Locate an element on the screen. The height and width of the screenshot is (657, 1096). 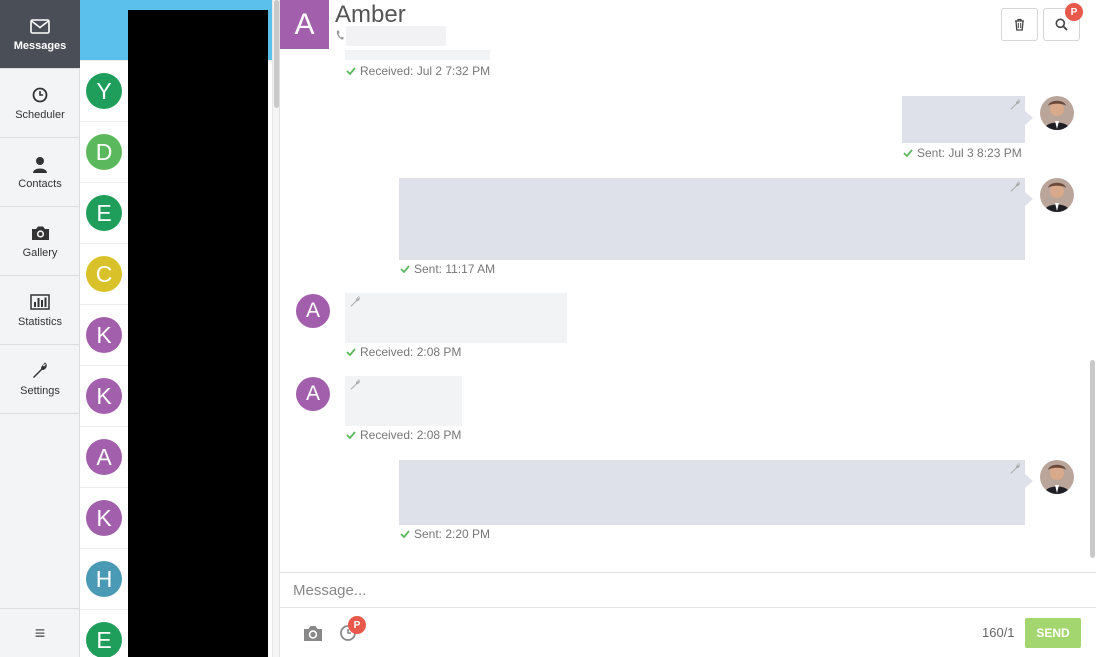
nav-item-settings: Settings is located at coordinates (40, 379).